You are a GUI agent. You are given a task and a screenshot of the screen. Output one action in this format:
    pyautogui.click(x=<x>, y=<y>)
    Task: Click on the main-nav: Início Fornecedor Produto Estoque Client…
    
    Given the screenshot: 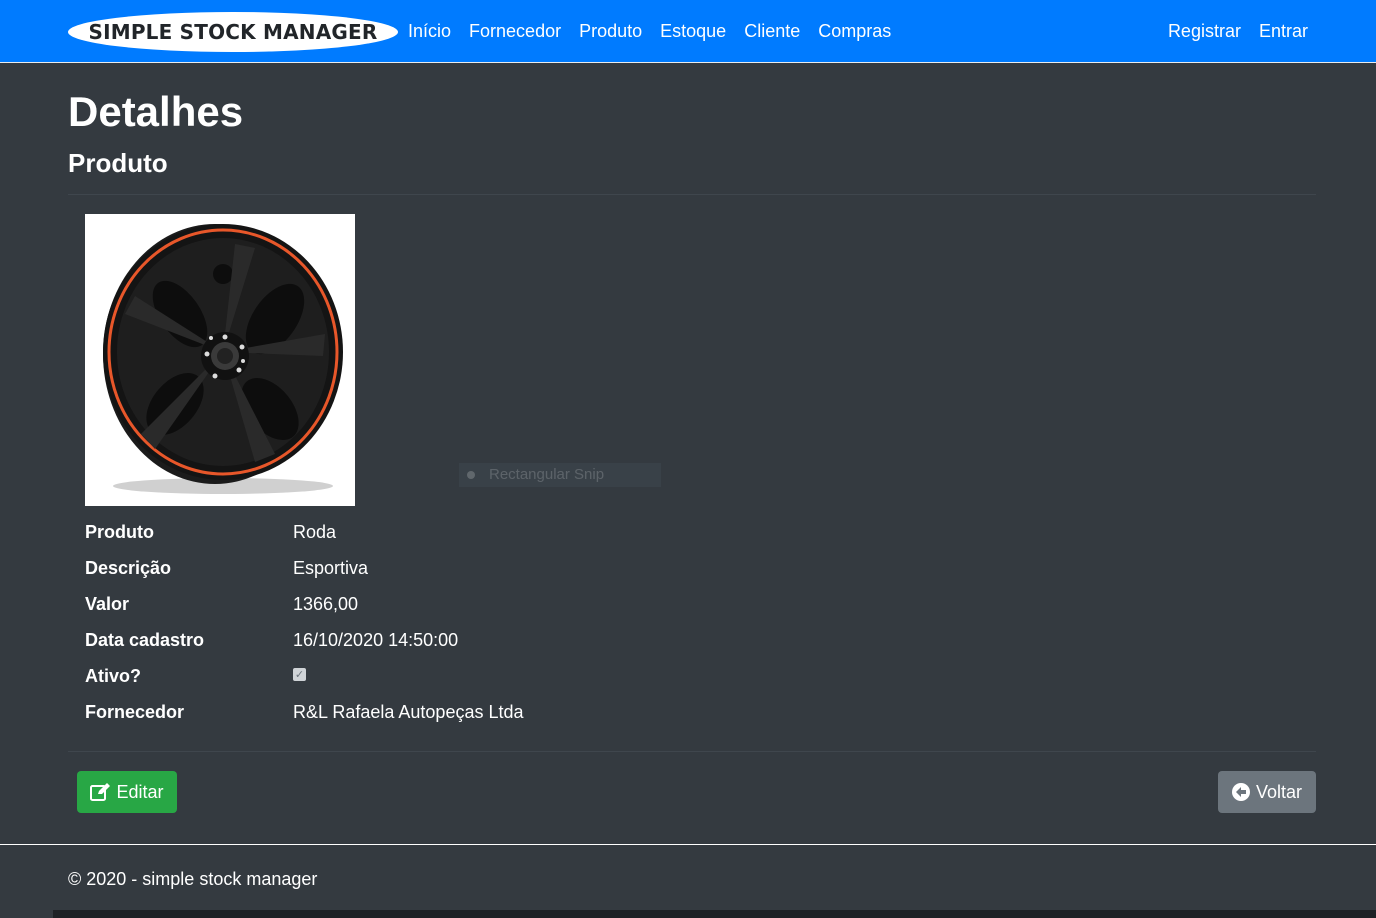 What is the action you would take?
    pyautogui.click(x=649, y=31)
    